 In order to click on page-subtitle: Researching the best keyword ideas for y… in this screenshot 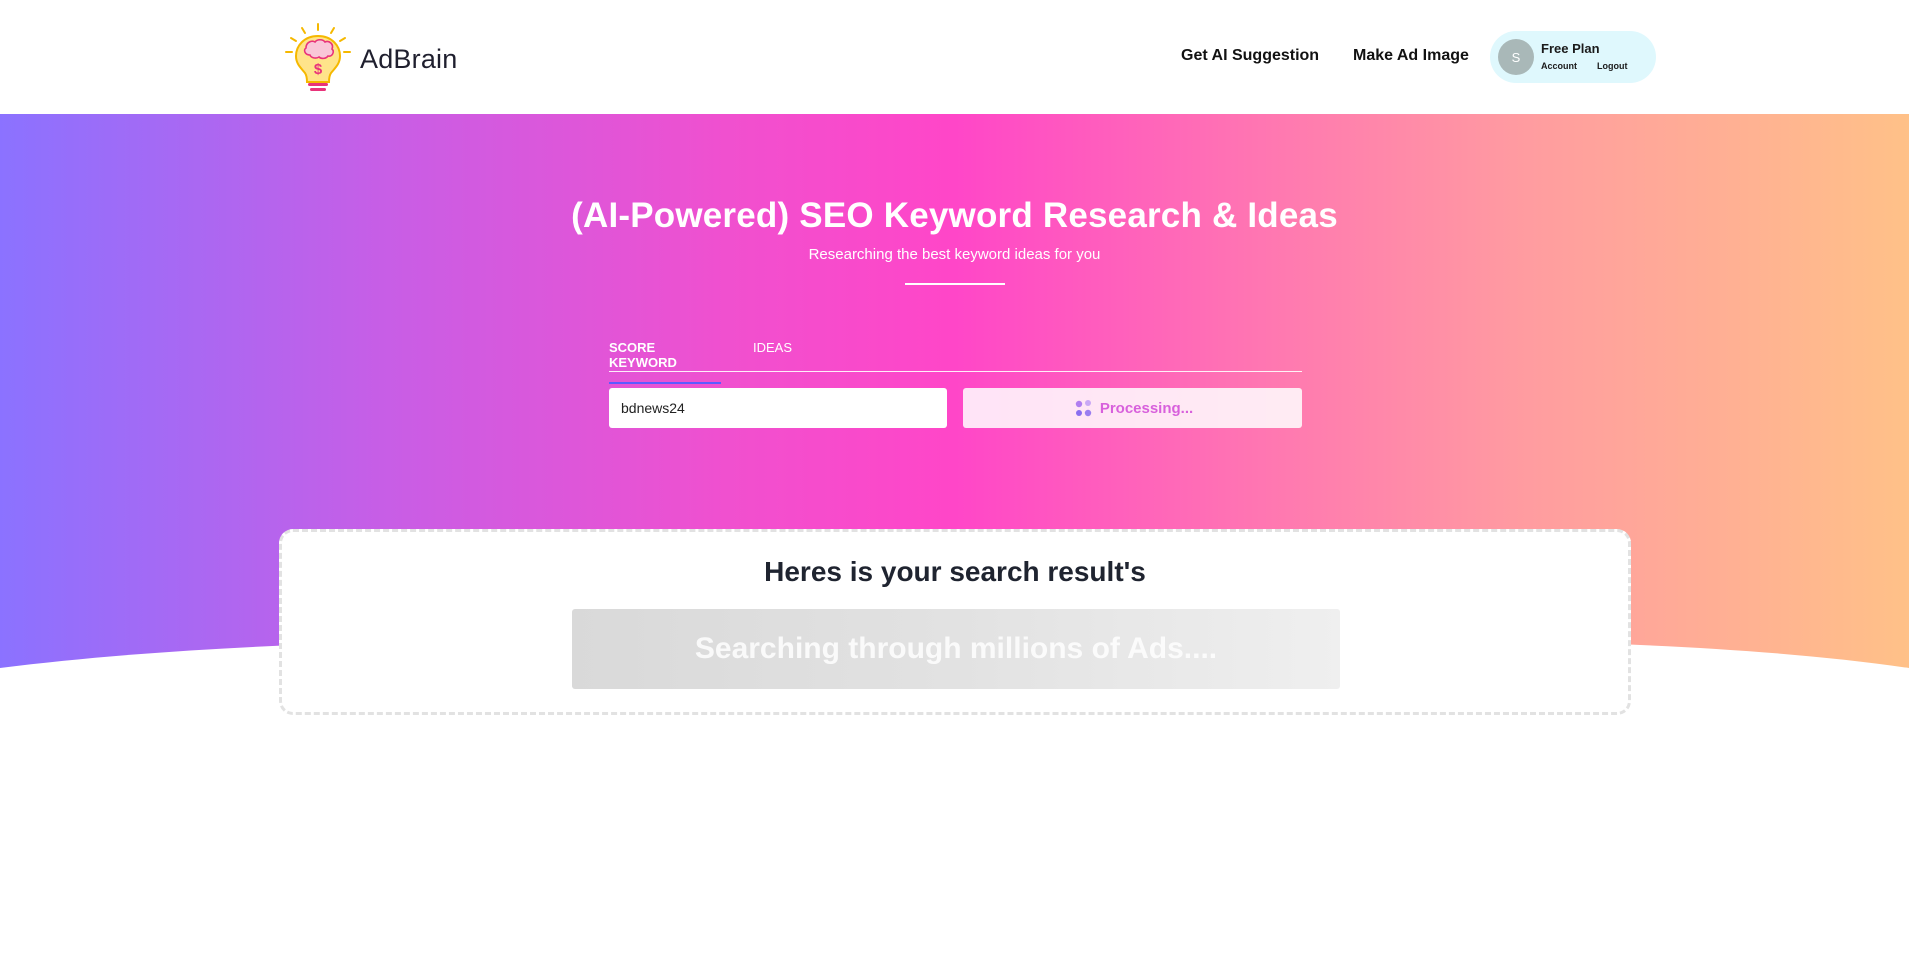, I will do `click(954, 254)`.